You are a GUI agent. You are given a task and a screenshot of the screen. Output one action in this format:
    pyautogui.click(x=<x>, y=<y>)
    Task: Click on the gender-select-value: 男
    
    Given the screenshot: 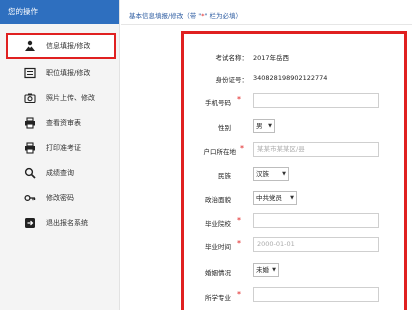 What is the action you would take?
    pyautogui.click(x=259, y=126)
    